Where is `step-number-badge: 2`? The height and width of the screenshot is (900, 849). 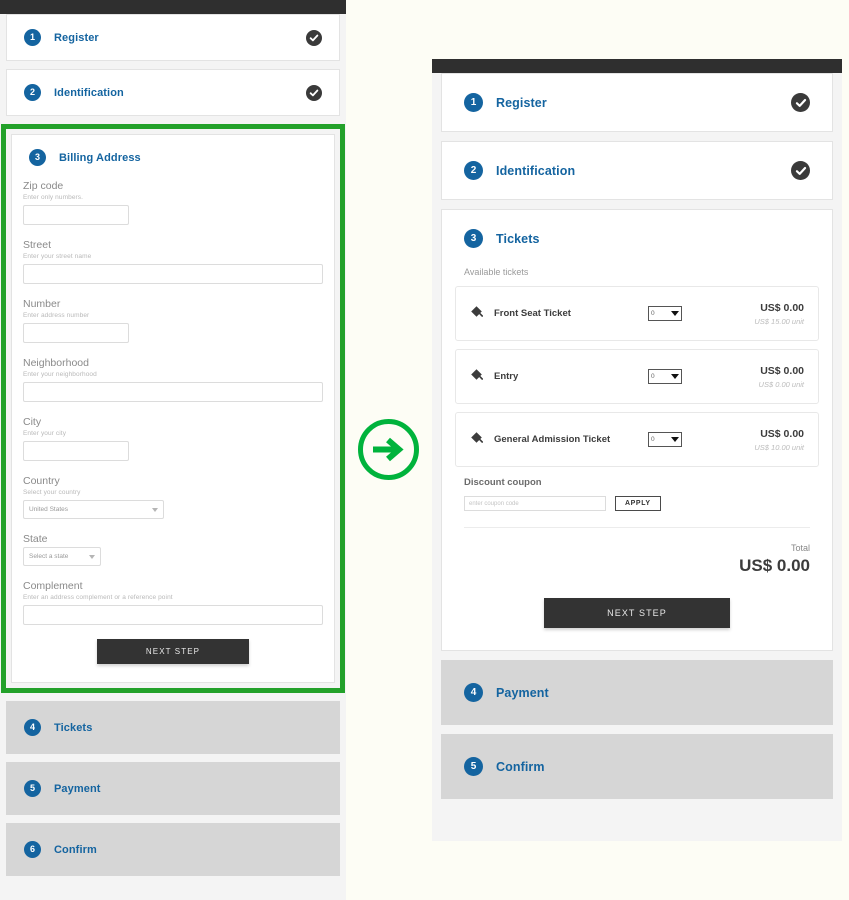 step-number-badge: 2 is located at coordinates (473, 170).